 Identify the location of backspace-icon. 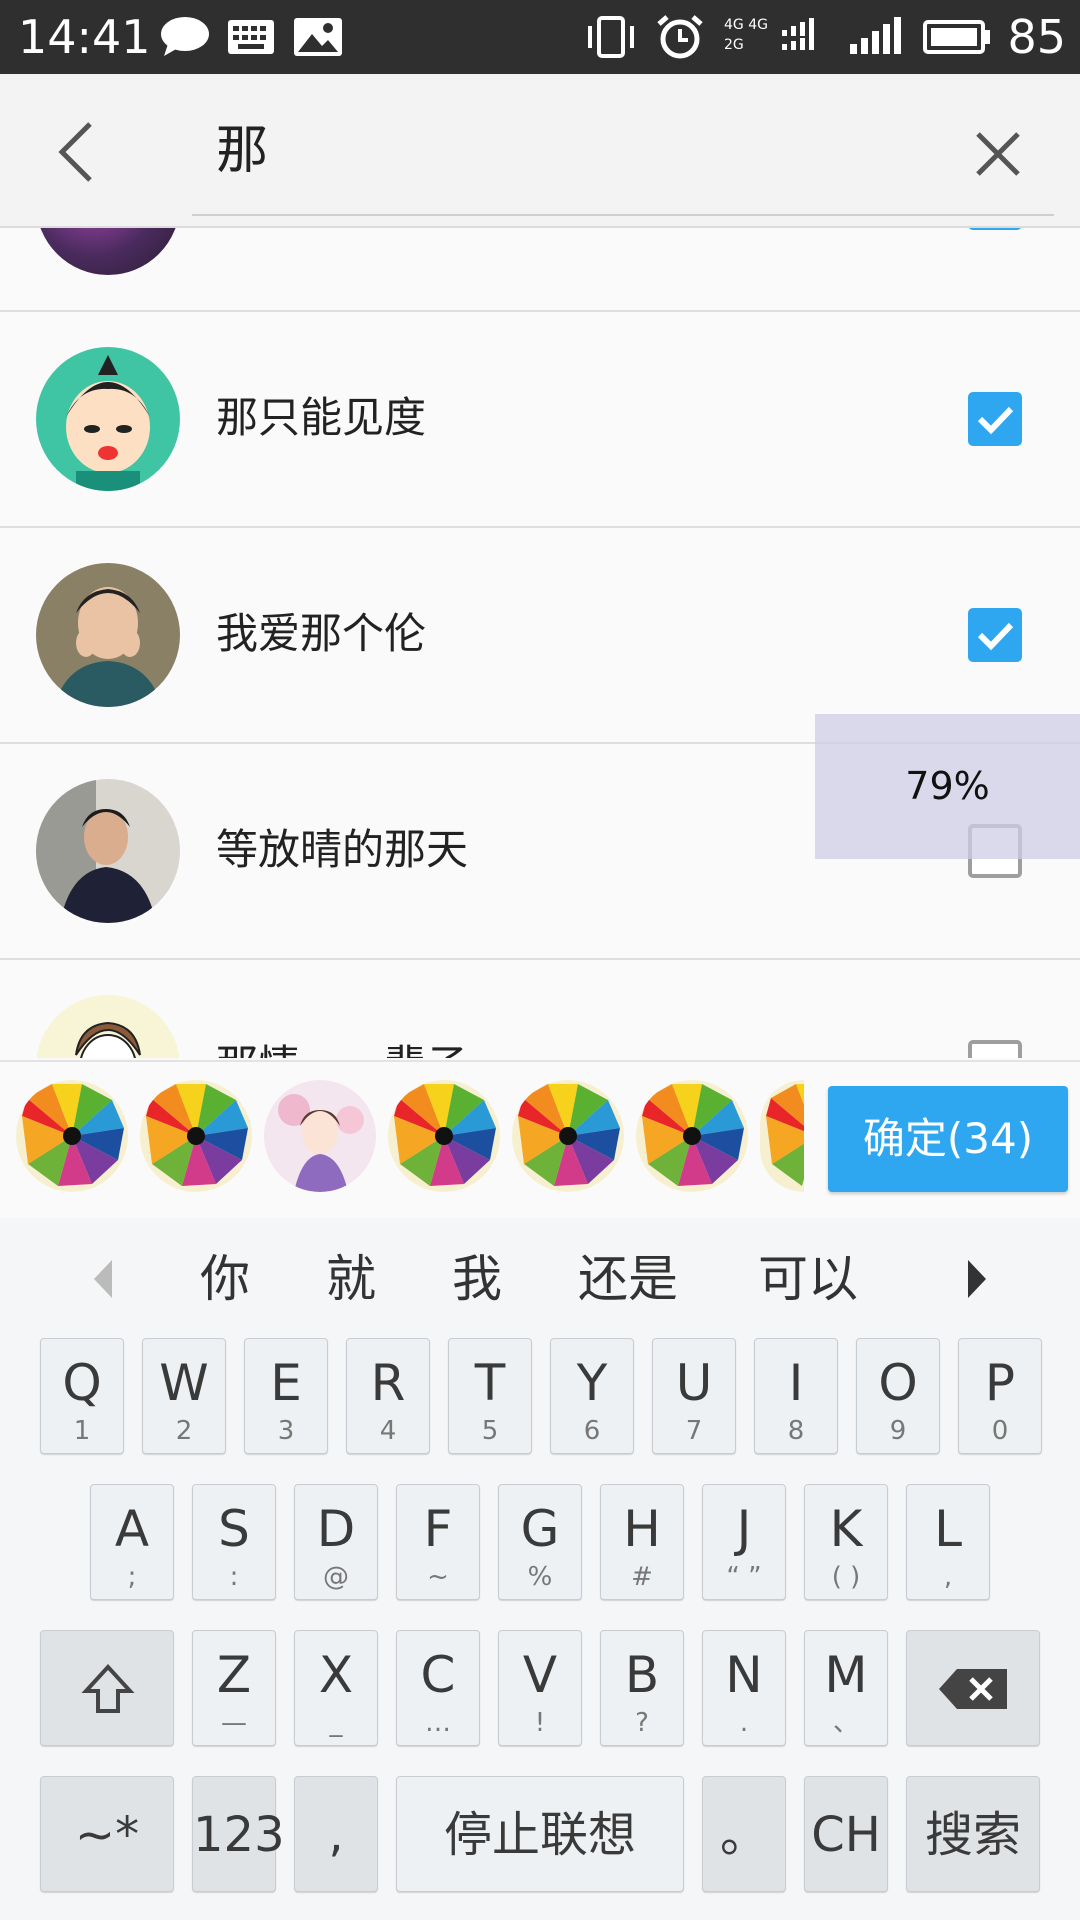
(973, 1689).